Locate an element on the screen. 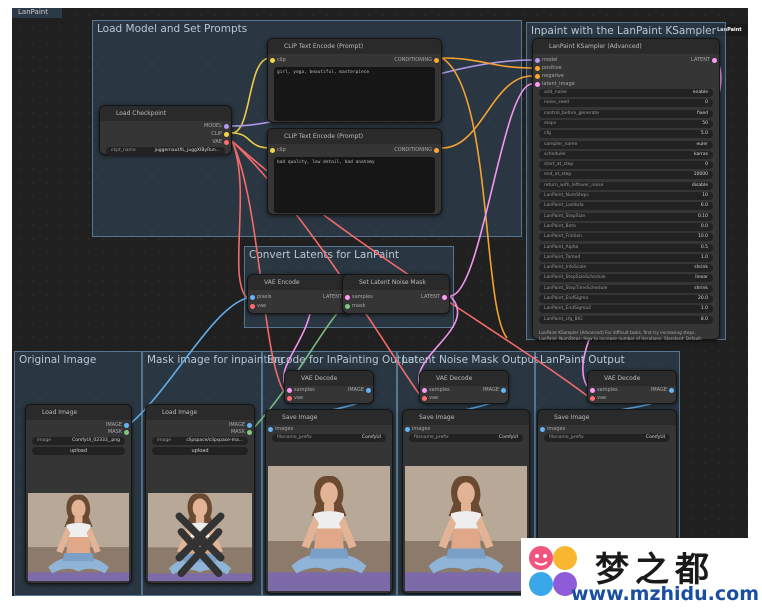 The image size is (762, 610). save-image-latent-mask-output: Save Image images filename_prefix ComfyUI is located at coordinates (466, 501).